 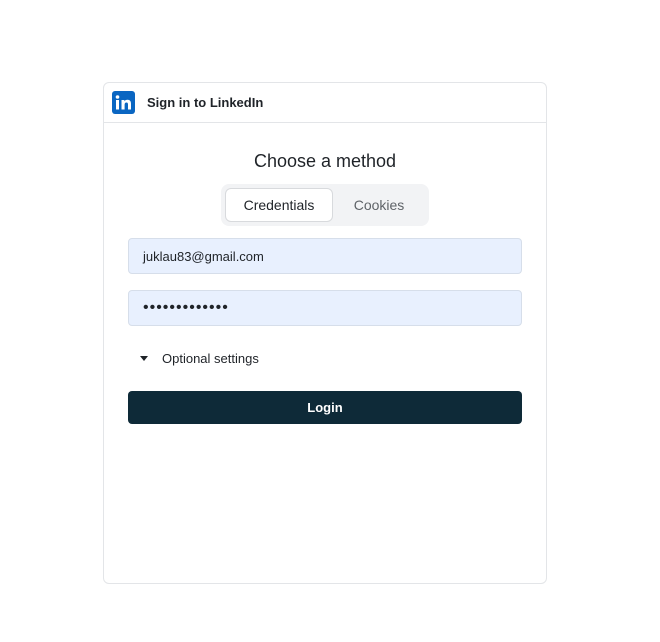 I want to click on login-button: Login, so click(x=325, y=407).